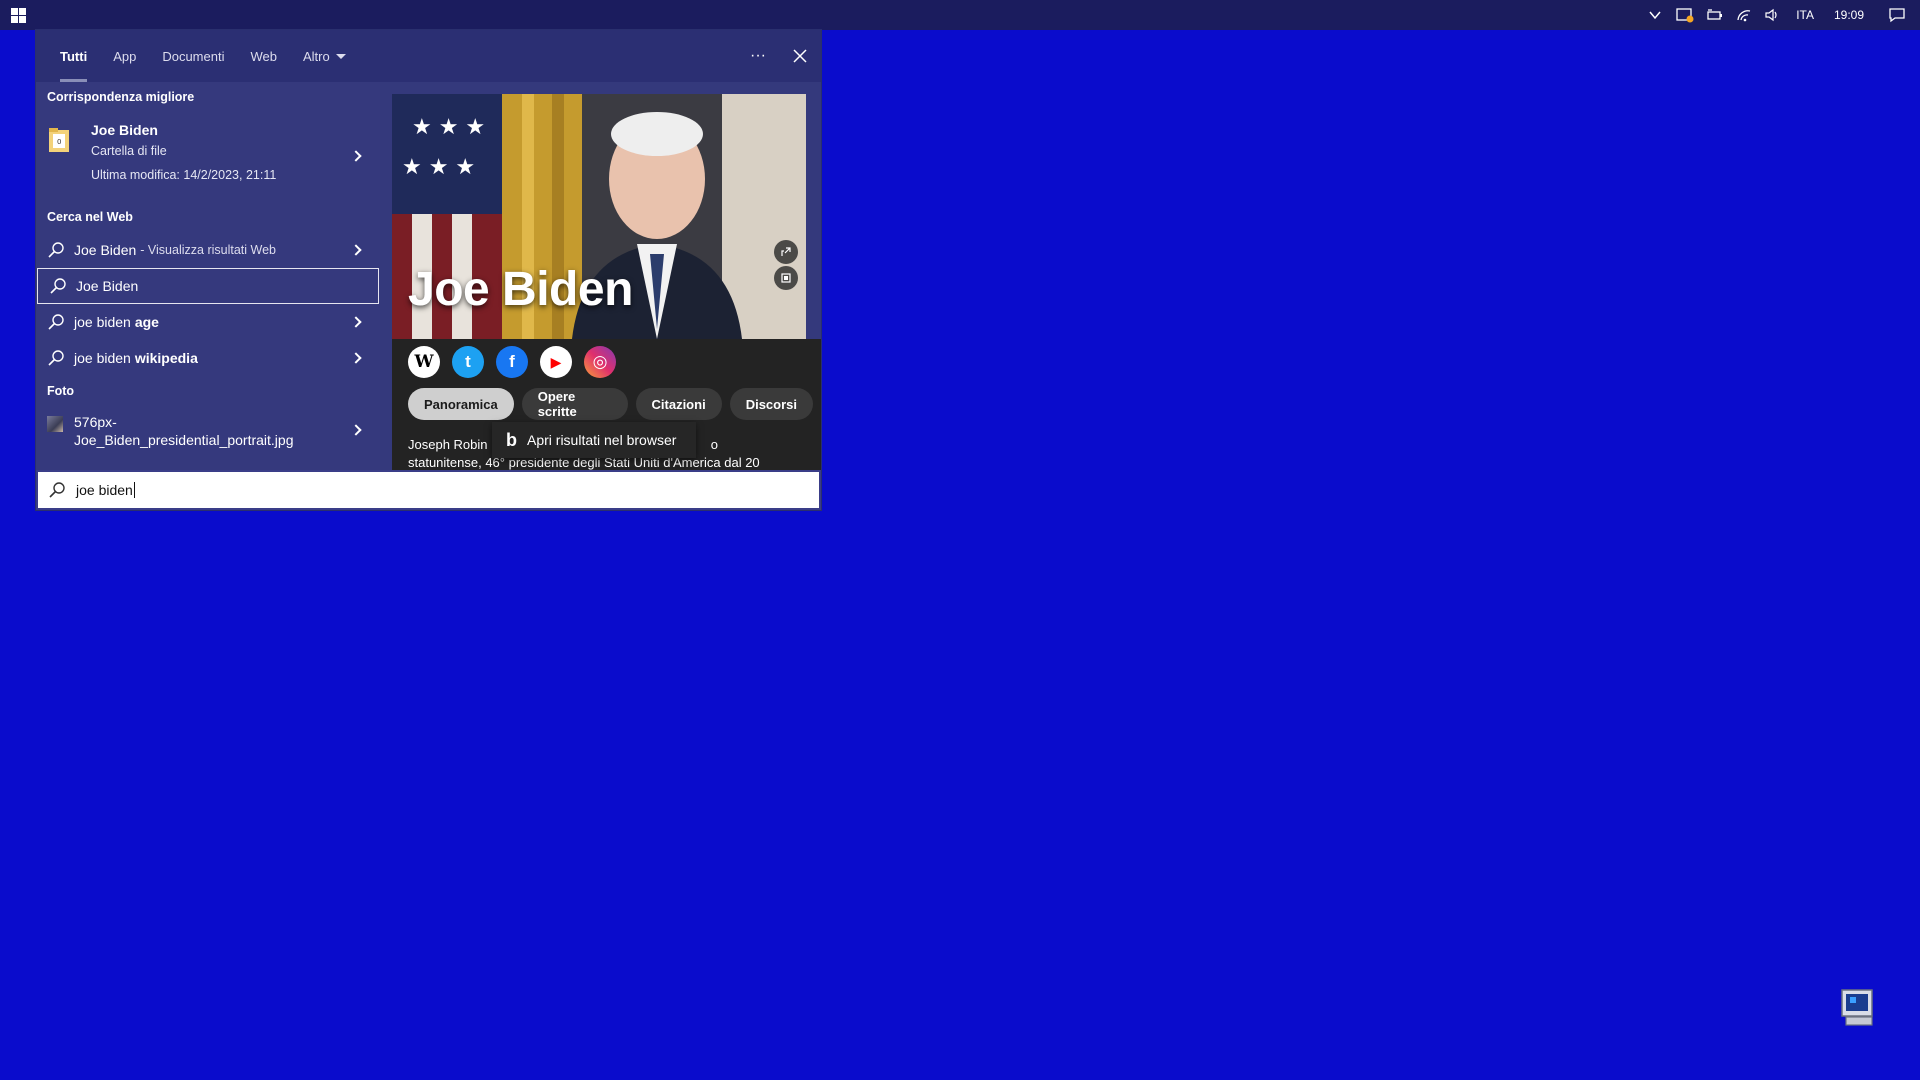 The image size is (1920, 1080). I want to click on share-icon, so click(786, 251).